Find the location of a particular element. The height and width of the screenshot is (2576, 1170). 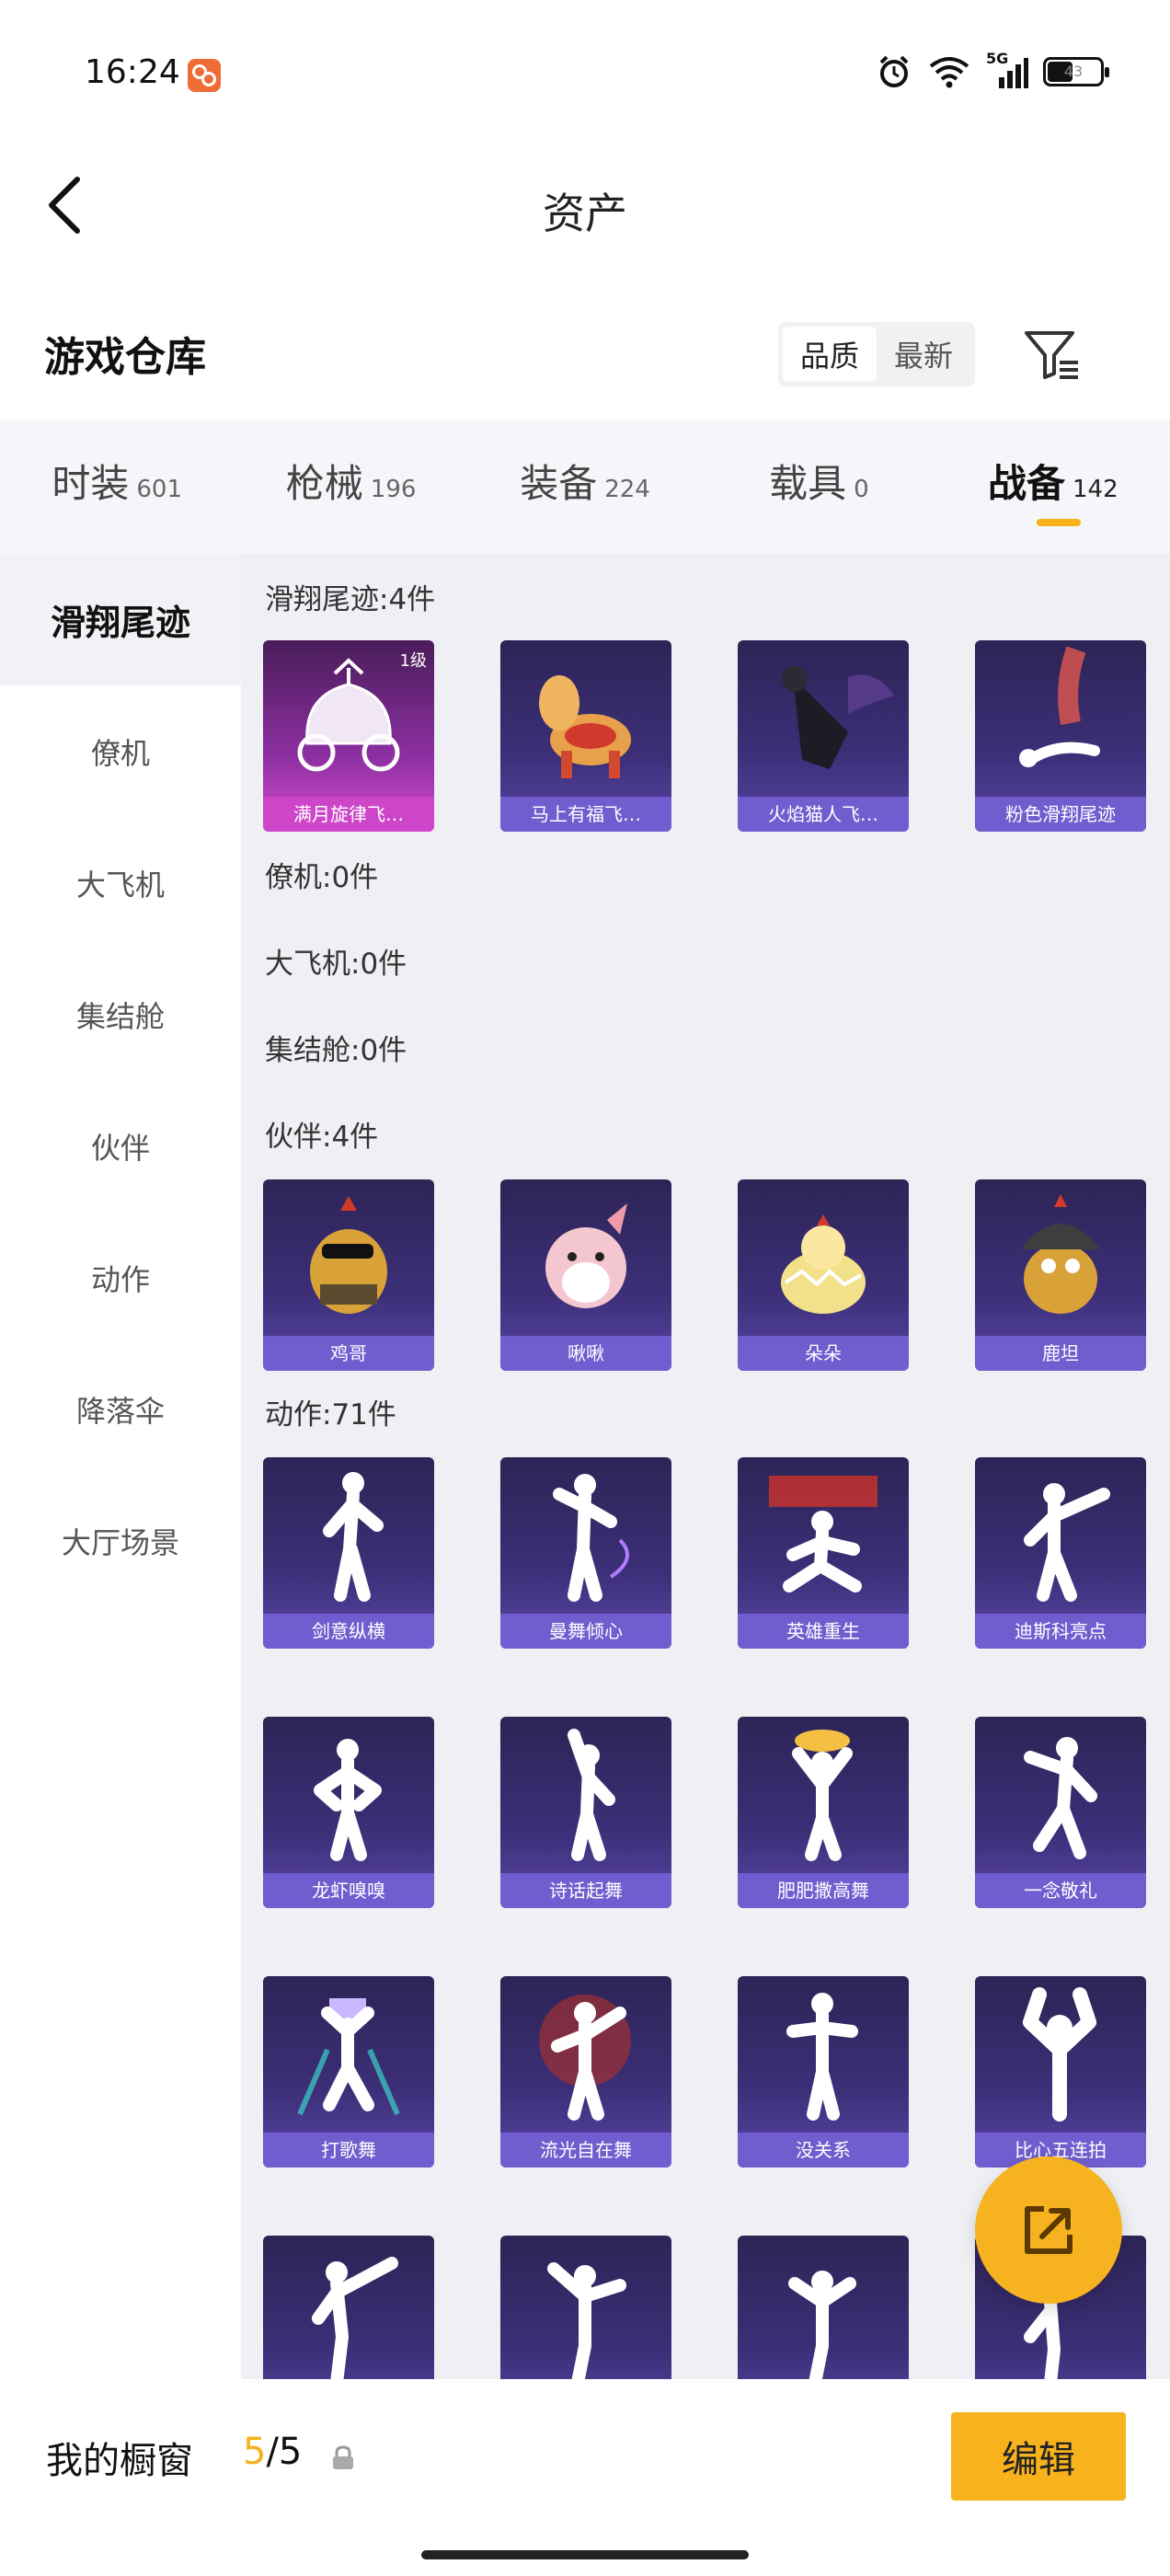

tab-fashion: 时装 601 is located at coordinates (117, 487).